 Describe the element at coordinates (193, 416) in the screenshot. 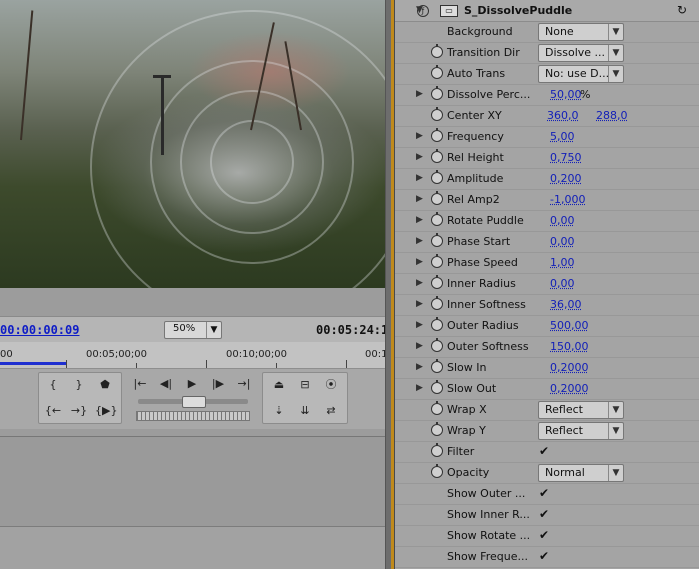

I see `shuttle-control` at that location.